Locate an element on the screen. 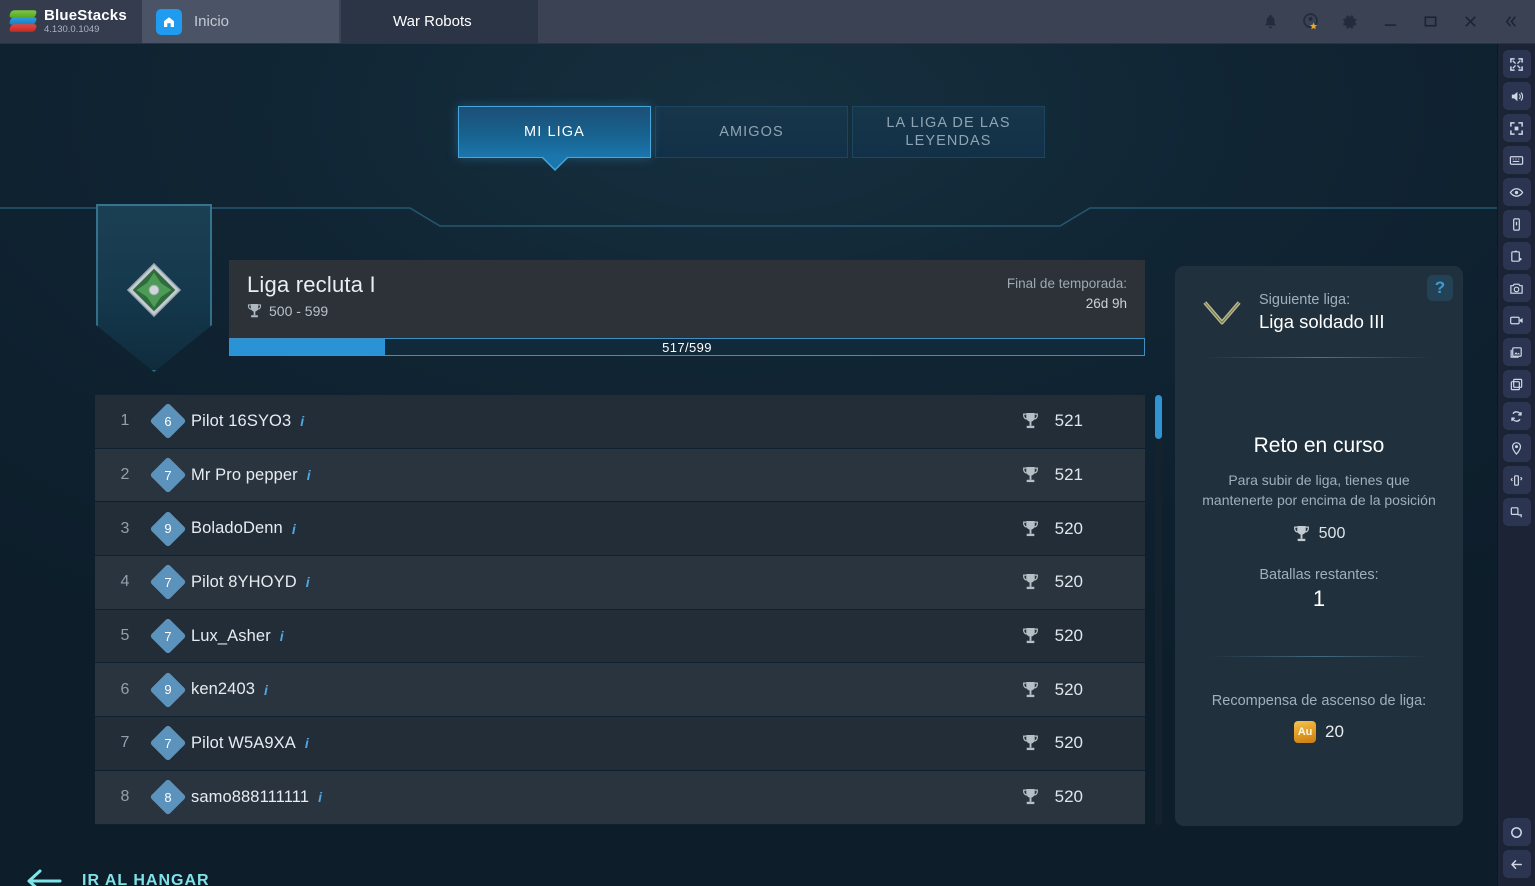 Image resolution: width=1535 pixels, height=886 pixels. tab-mi-liga-label: MI LIGA is located at coordinates (554, 131).